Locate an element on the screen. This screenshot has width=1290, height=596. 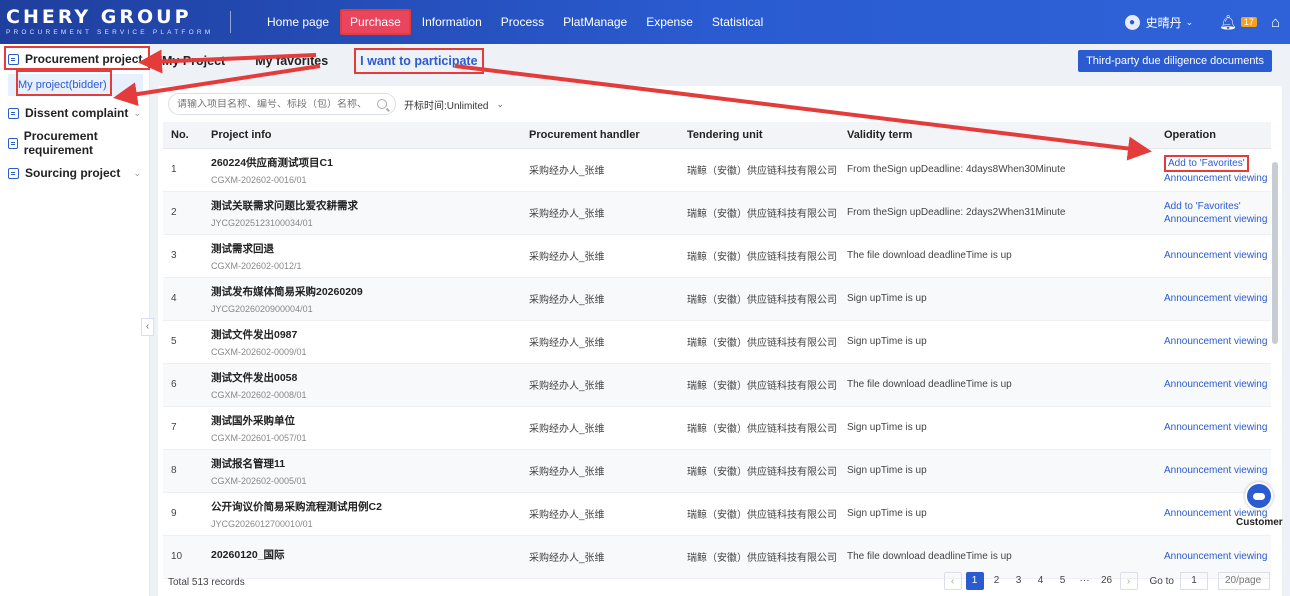
project-code: JYCG2026012700010/01 is located at coordinates (262, 523).